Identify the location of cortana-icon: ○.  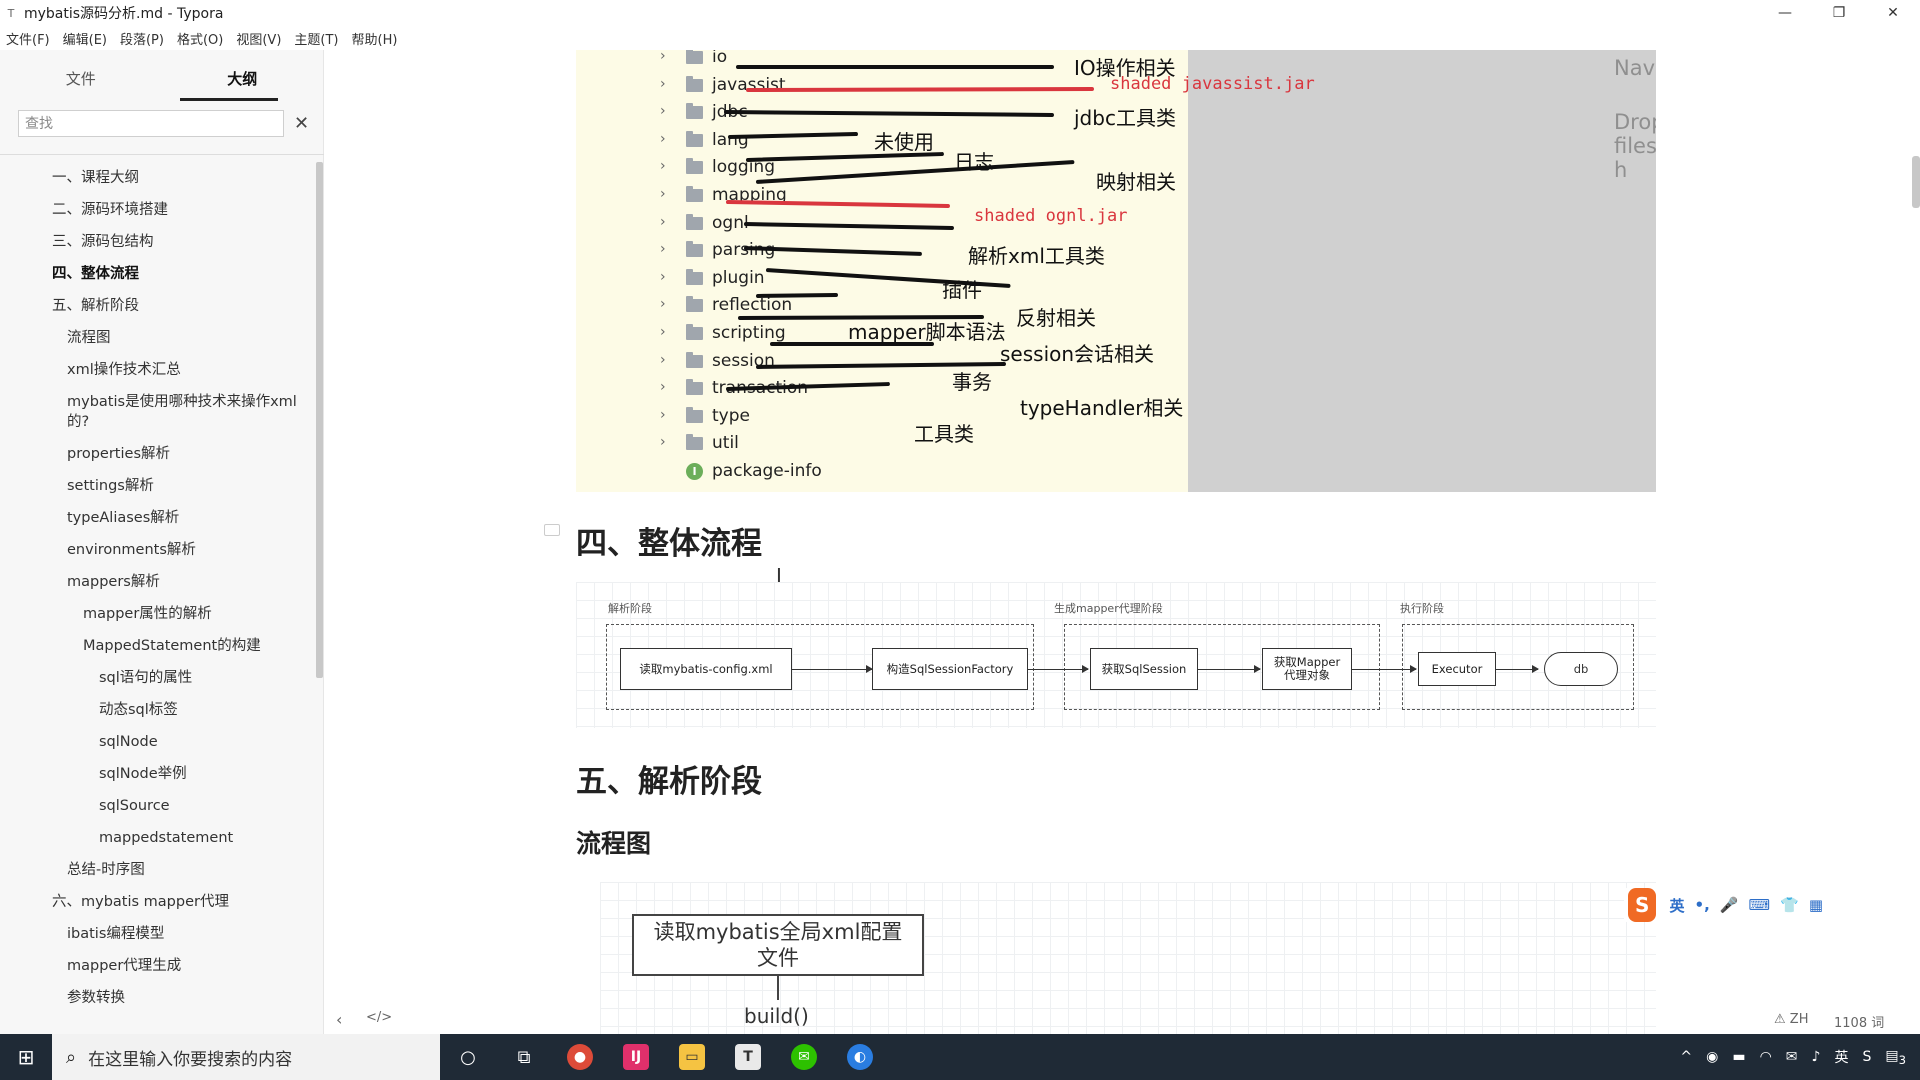
(468, 1057).